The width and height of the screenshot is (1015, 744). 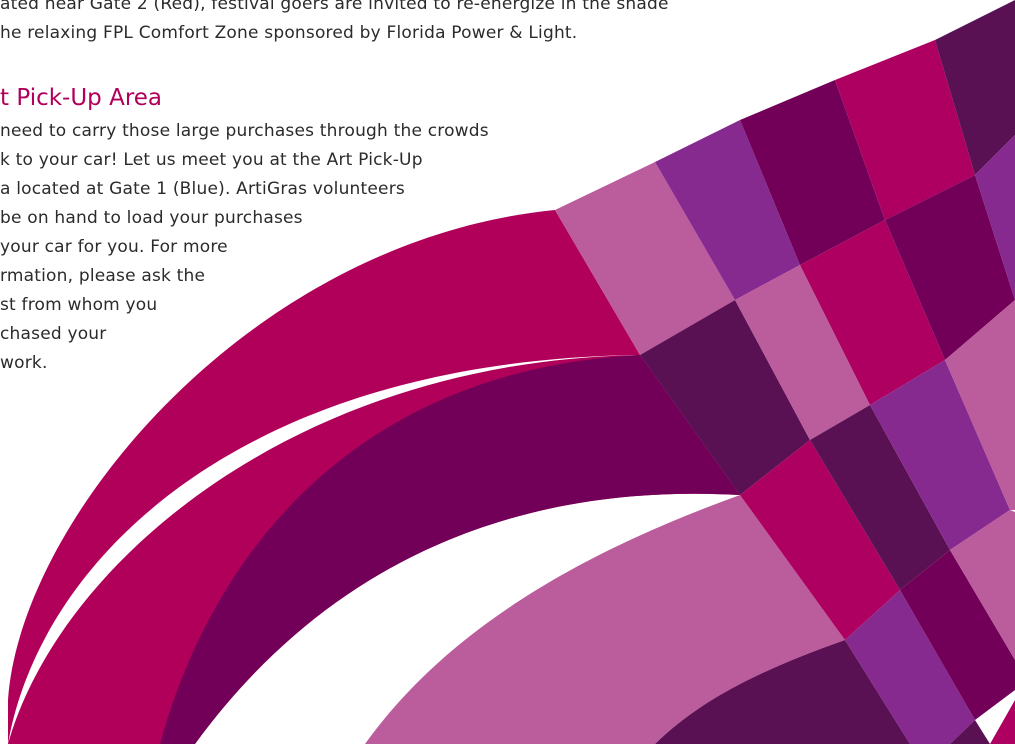 I want to click on art-pickup-paragraph-line-8: chased your, so click(x=53, y=334).